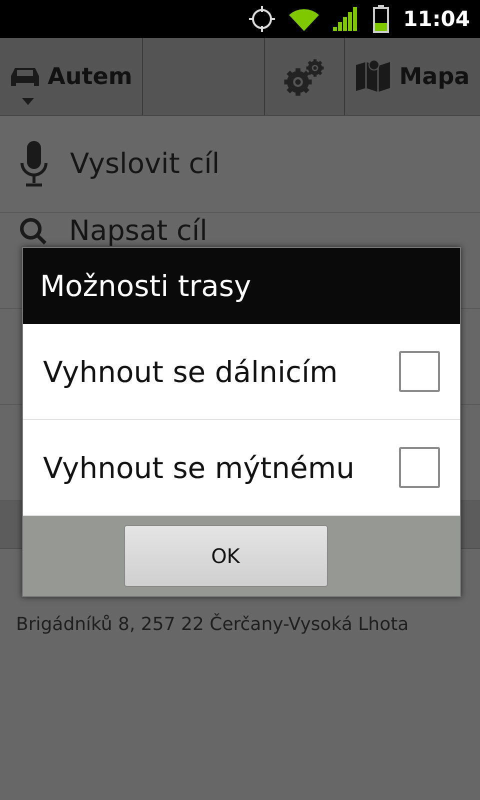 This screenshot has height=800, width=480. I want to click on option-row: Vyhnout se dálnicím, so click(241, 372).